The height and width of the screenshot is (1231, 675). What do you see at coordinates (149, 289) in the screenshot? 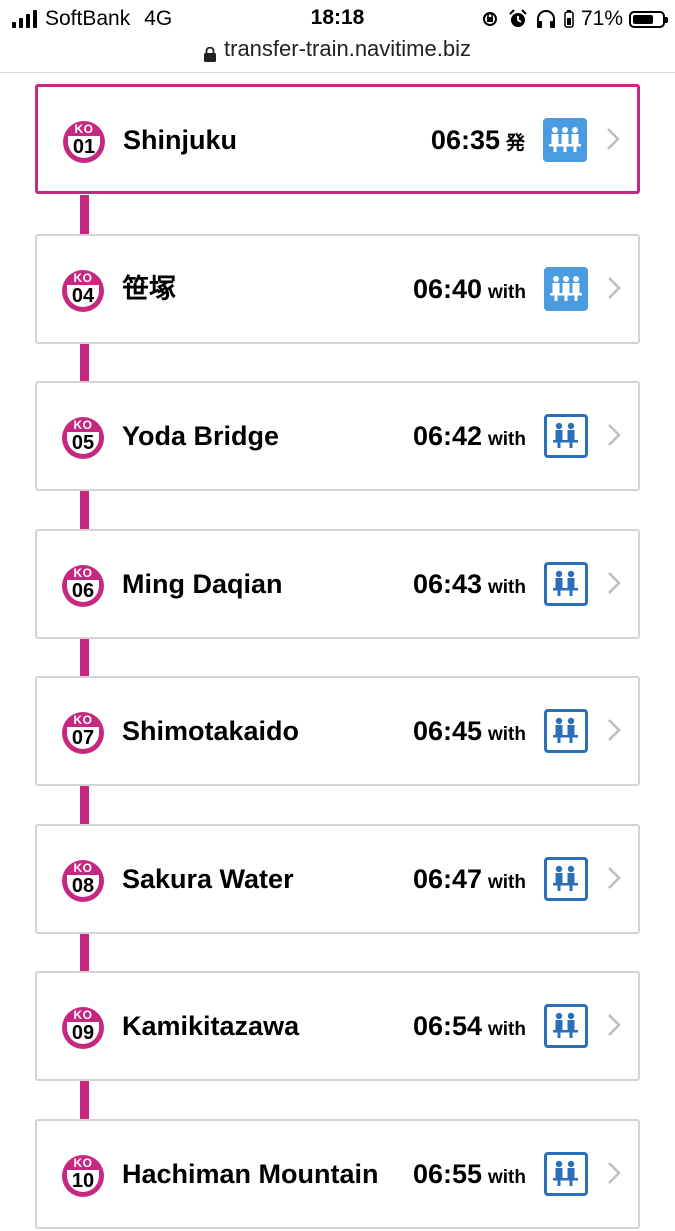
I see `station-name: 笹塚` at bounding box center [149, 289].